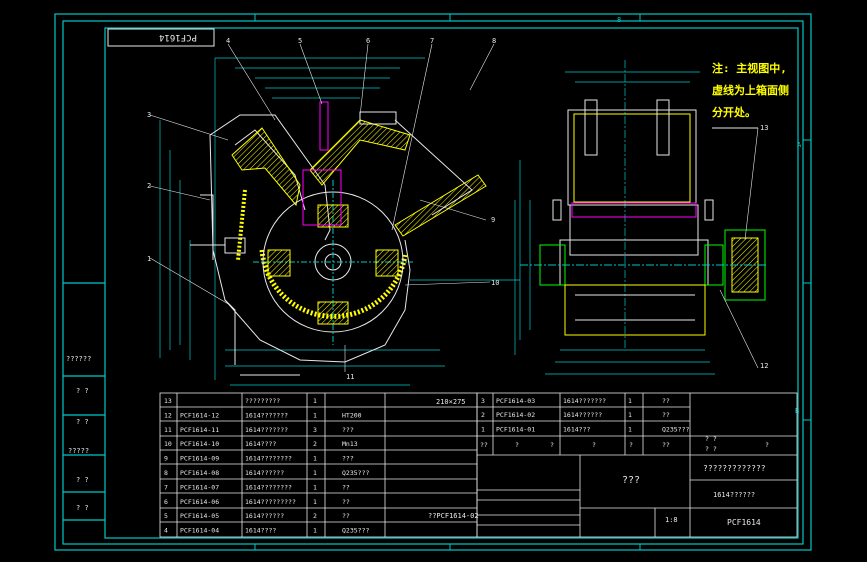 The width and height of the screenshot is (867, 562). I want to click on zone-mark-top: 8, so click(619, 20).